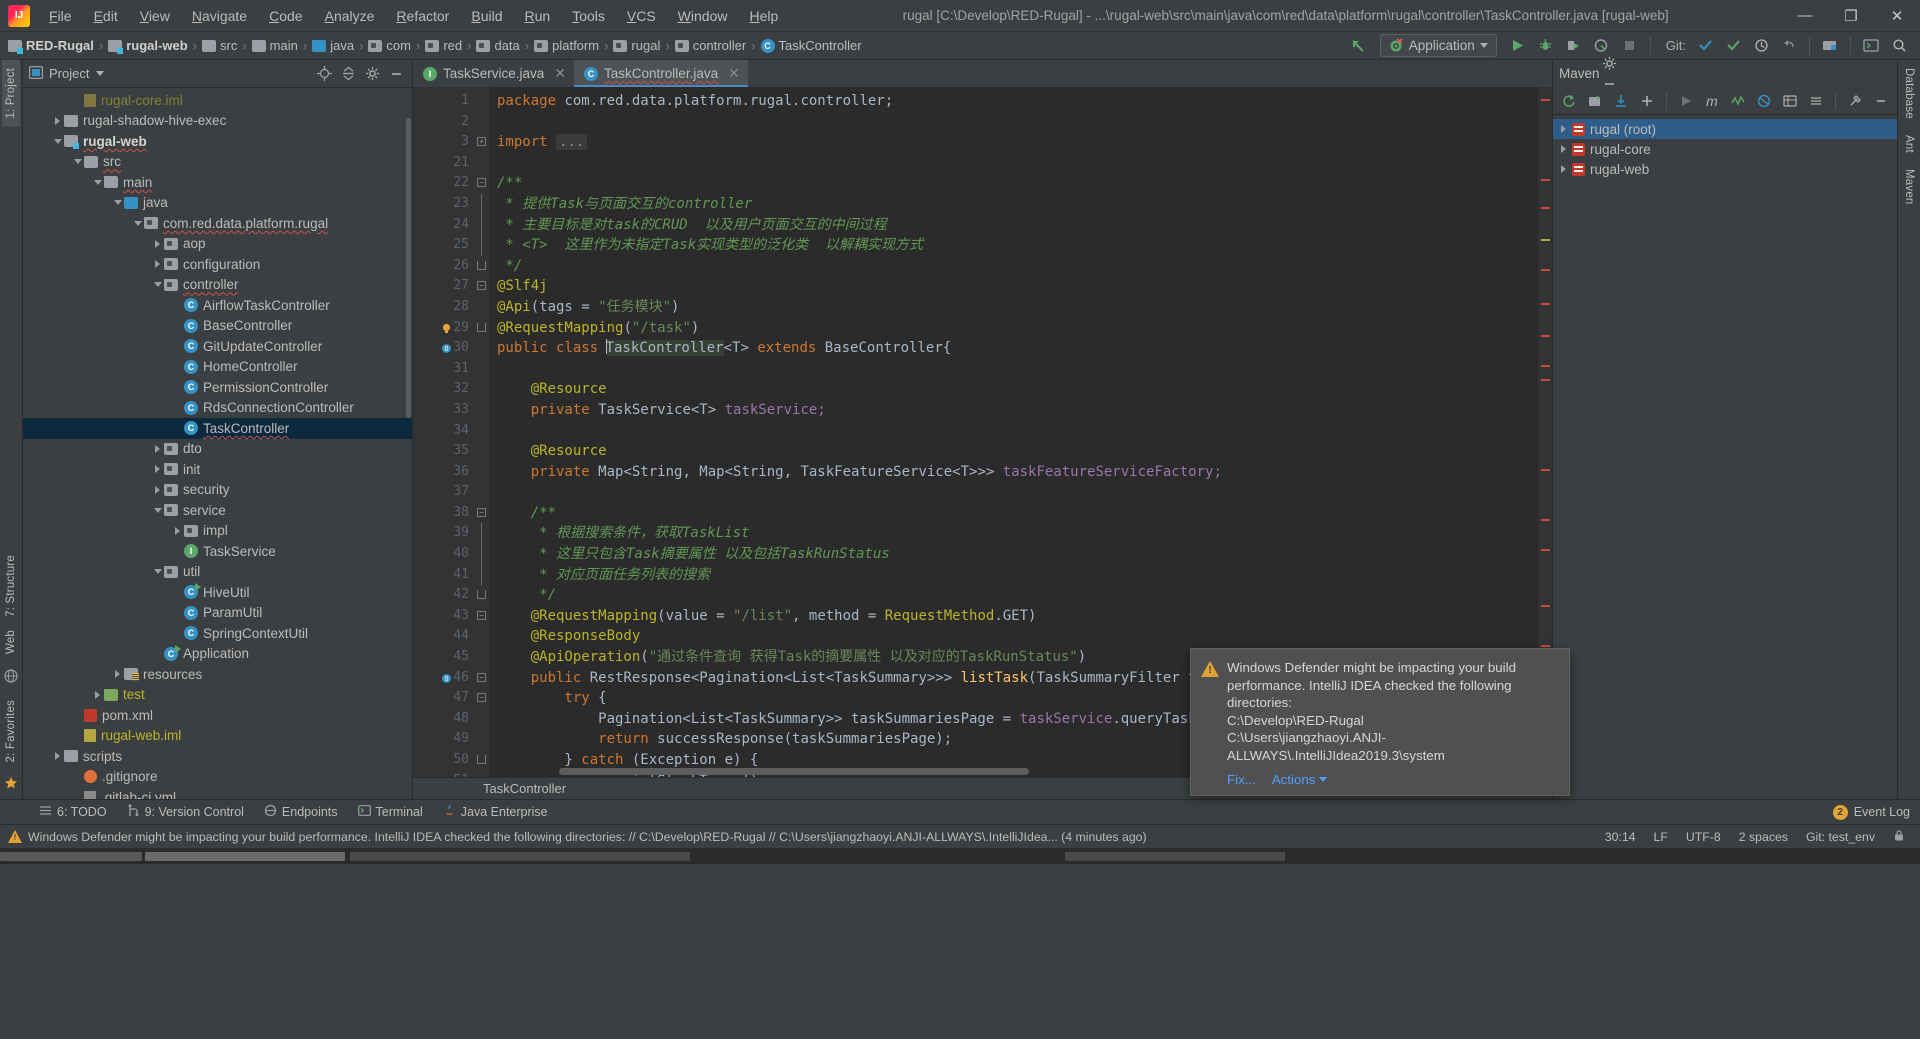  I want to click on git-rollback-icon, so click(1789, 46).